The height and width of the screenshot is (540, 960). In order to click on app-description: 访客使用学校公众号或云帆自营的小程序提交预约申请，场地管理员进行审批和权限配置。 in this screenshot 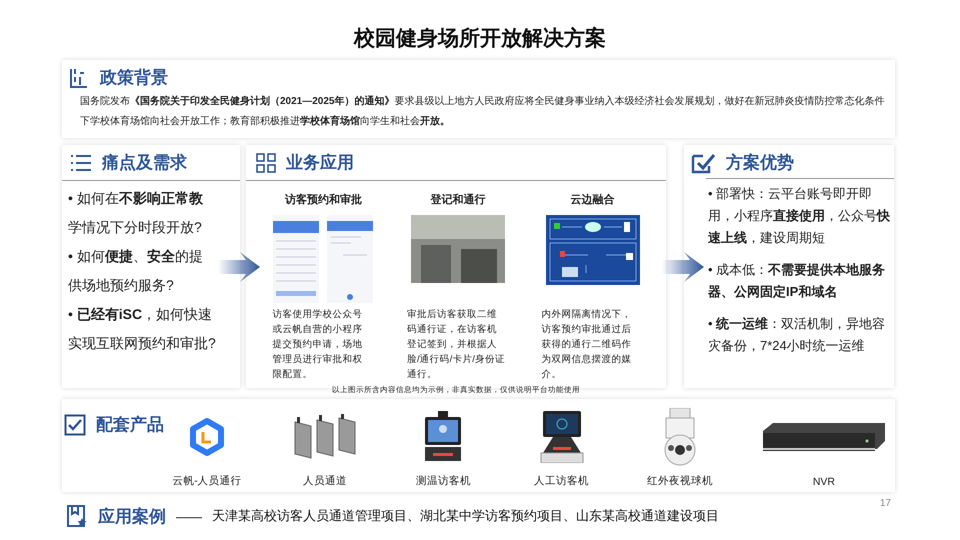, I will do `click(317, 345)`.